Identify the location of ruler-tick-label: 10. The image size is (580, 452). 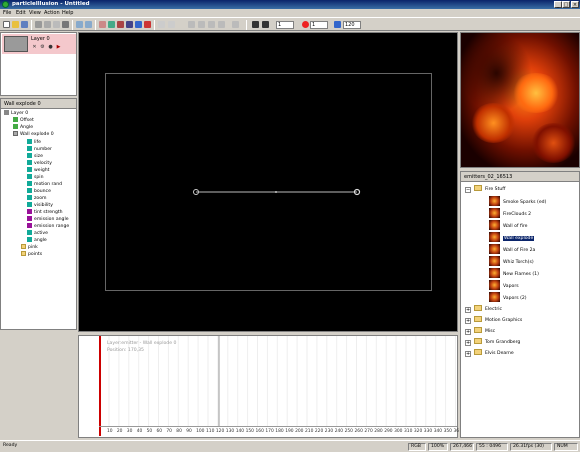
(110, 431).